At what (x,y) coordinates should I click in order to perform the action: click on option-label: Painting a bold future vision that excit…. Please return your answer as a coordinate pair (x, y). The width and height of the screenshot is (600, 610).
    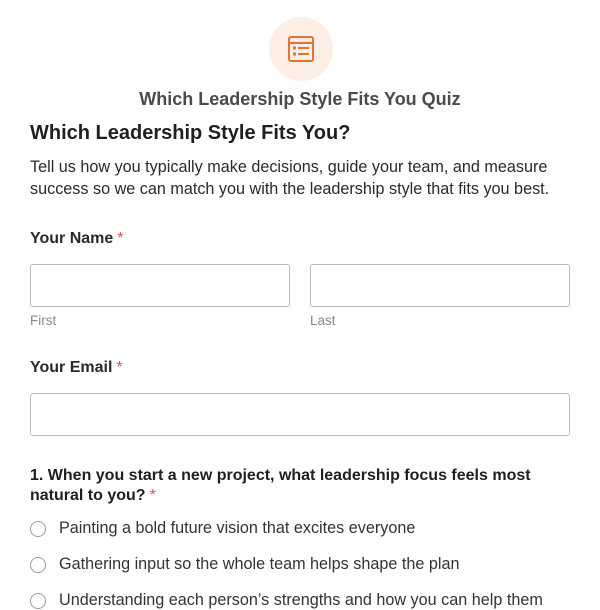
    Looking at the image, I should click on (237, 528).